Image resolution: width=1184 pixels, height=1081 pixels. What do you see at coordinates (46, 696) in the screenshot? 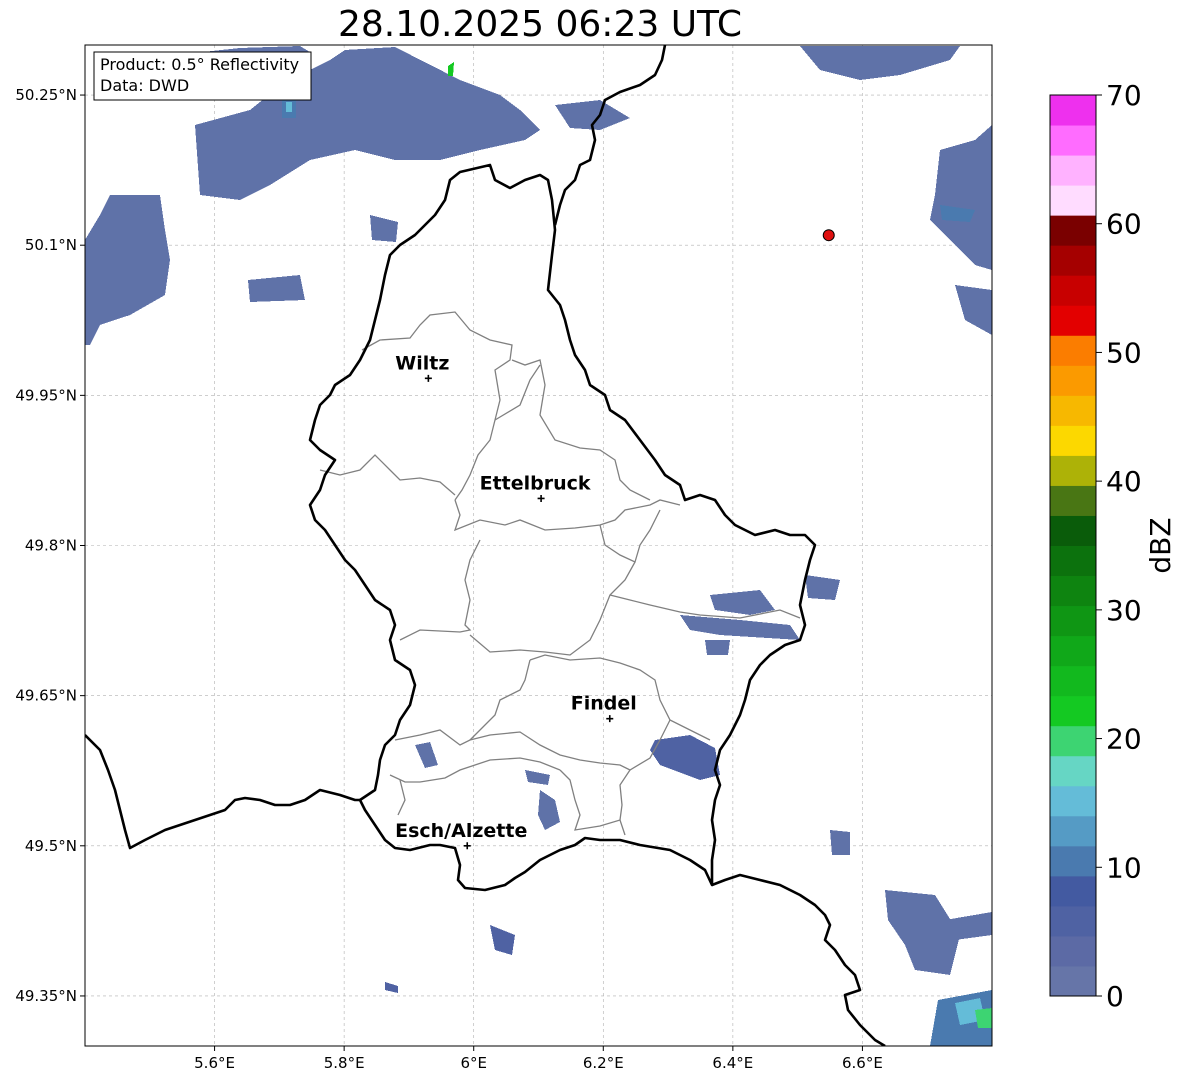
I see `tick-label-lat: 49.65°N` at bounding box center [46, 696].